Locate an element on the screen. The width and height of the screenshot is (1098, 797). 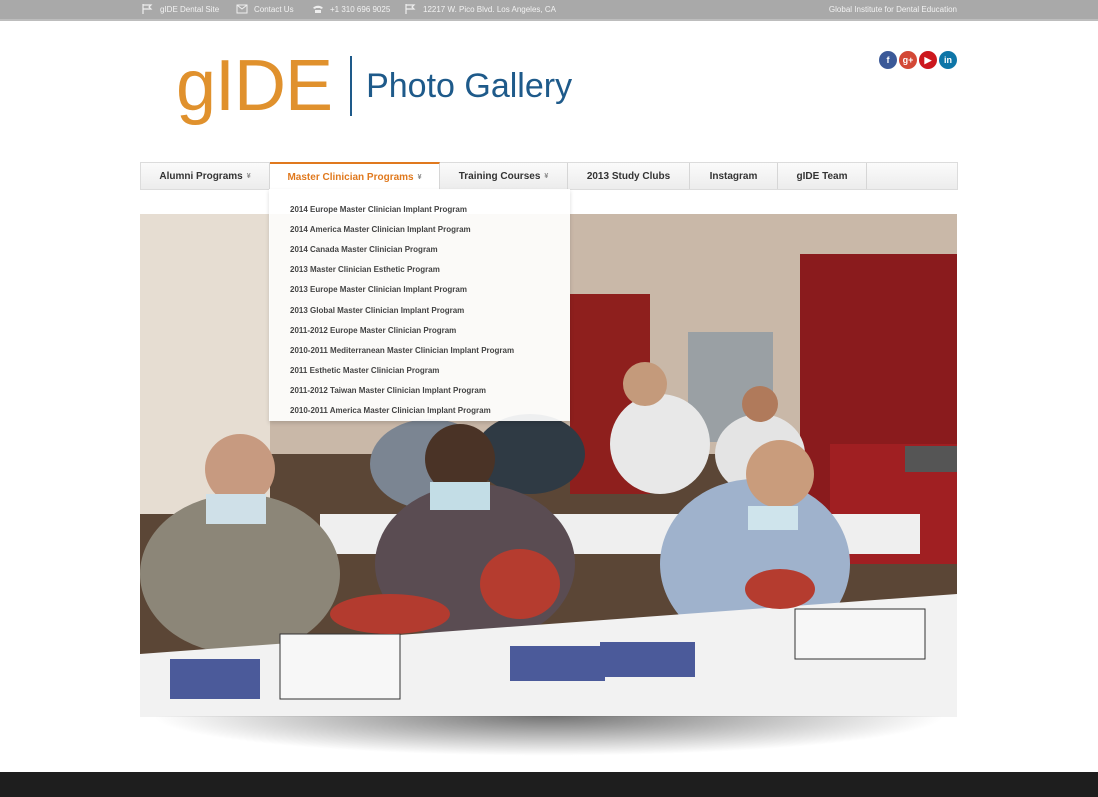
nav-alumni-programs: Alumni Programs ¥ is located at coordinates (205, 176).